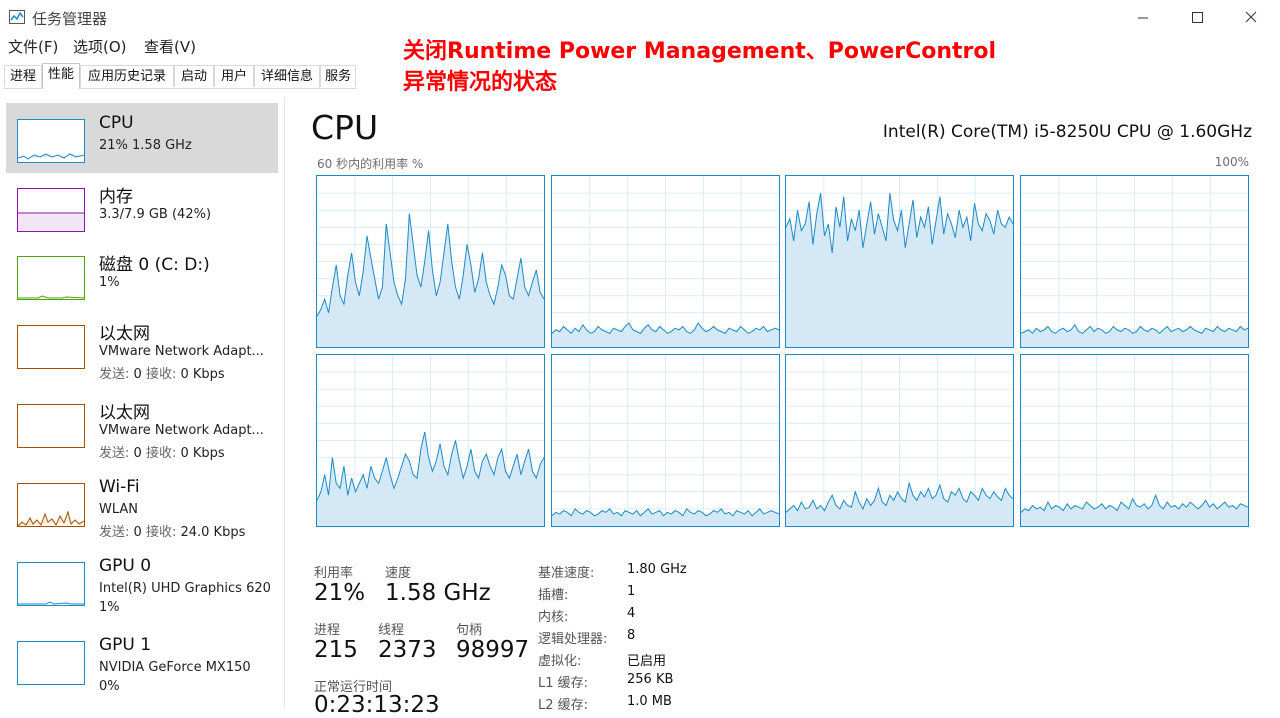 The image size is (1280, 718). Describe the element at coordinates (51, 278) in the screenshot. I see `disk-mini-graph` at that location.